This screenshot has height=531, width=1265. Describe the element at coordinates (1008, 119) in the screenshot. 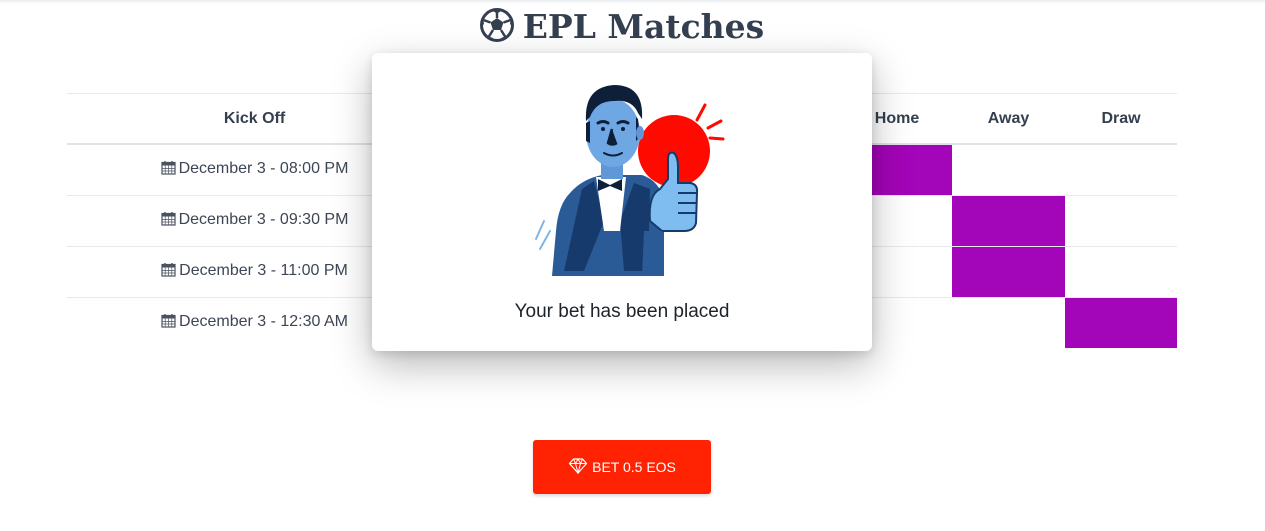

I see `header-away: Away` at that location.